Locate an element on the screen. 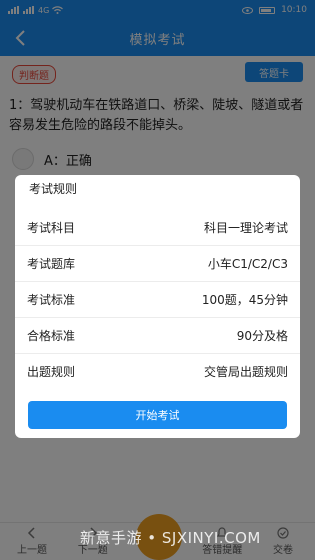 The image size is (320, 560). rule-row: 考试题库 小车C1/C2/C3 is located at coordinates (157, 263).